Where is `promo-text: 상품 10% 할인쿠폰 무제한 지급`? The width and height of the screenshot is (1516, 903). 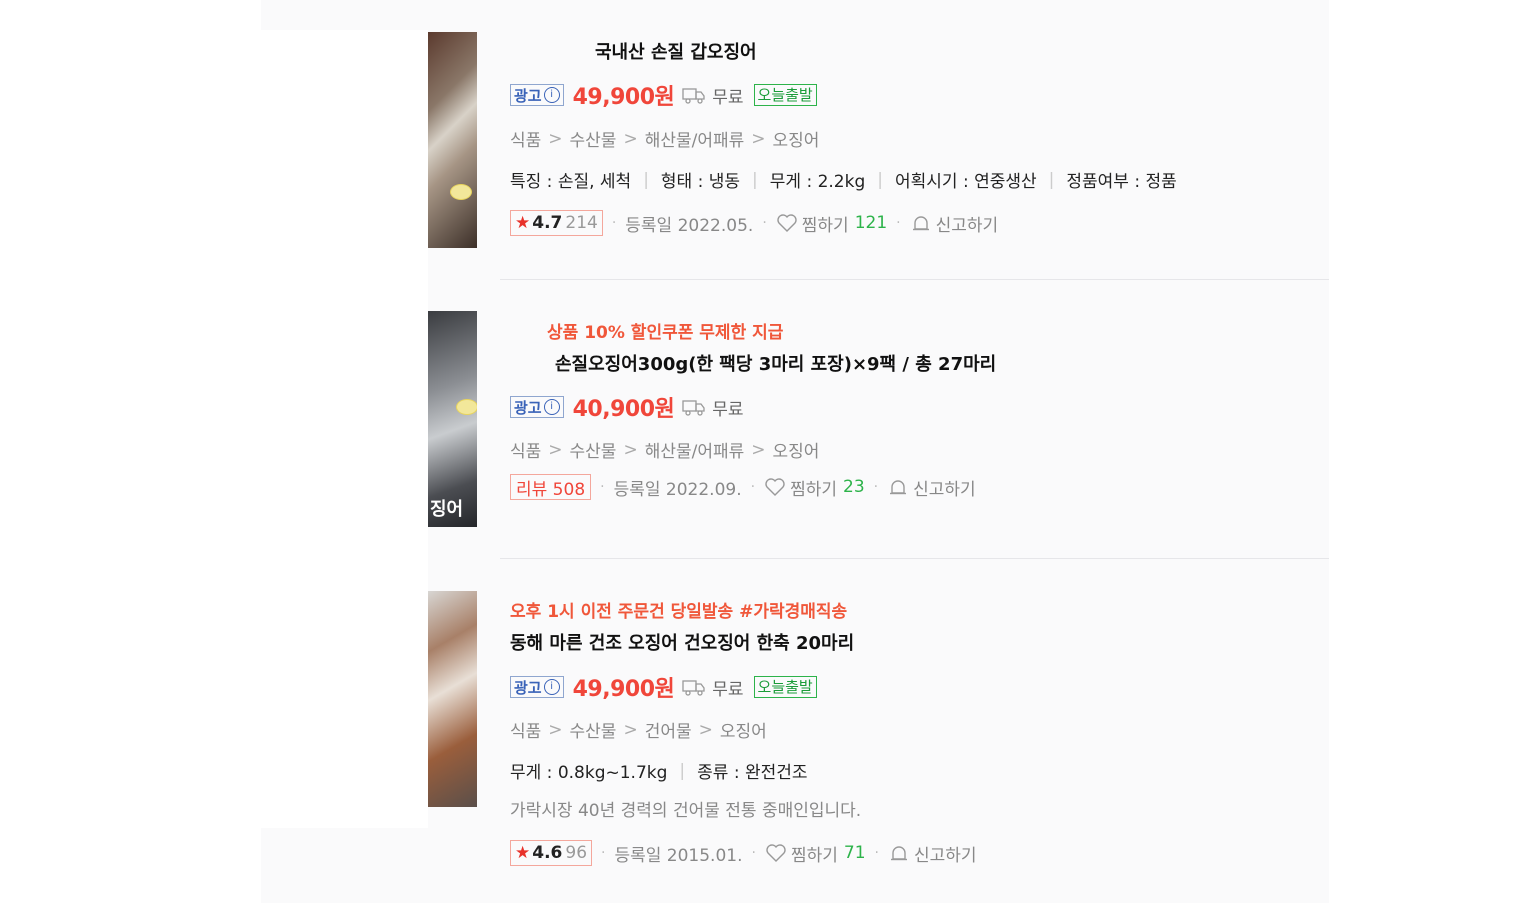 promo-text: 상품 10% 할인쿠폰 무제한 지급 is located at coordinates (665, 333).